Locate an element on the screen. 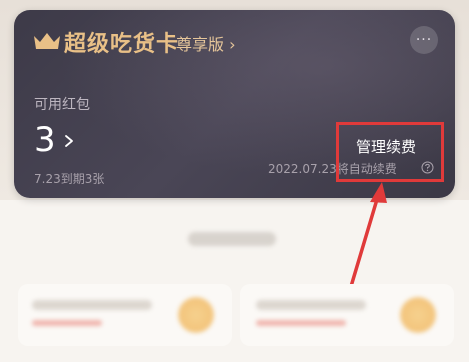  promo-card-right is located at coordinates (347, 315).